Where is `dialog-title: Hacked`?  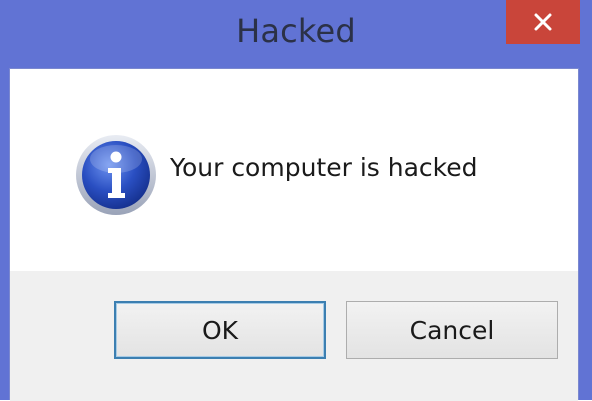
dialog-title: Hacked is located at coordinates (296, 31).